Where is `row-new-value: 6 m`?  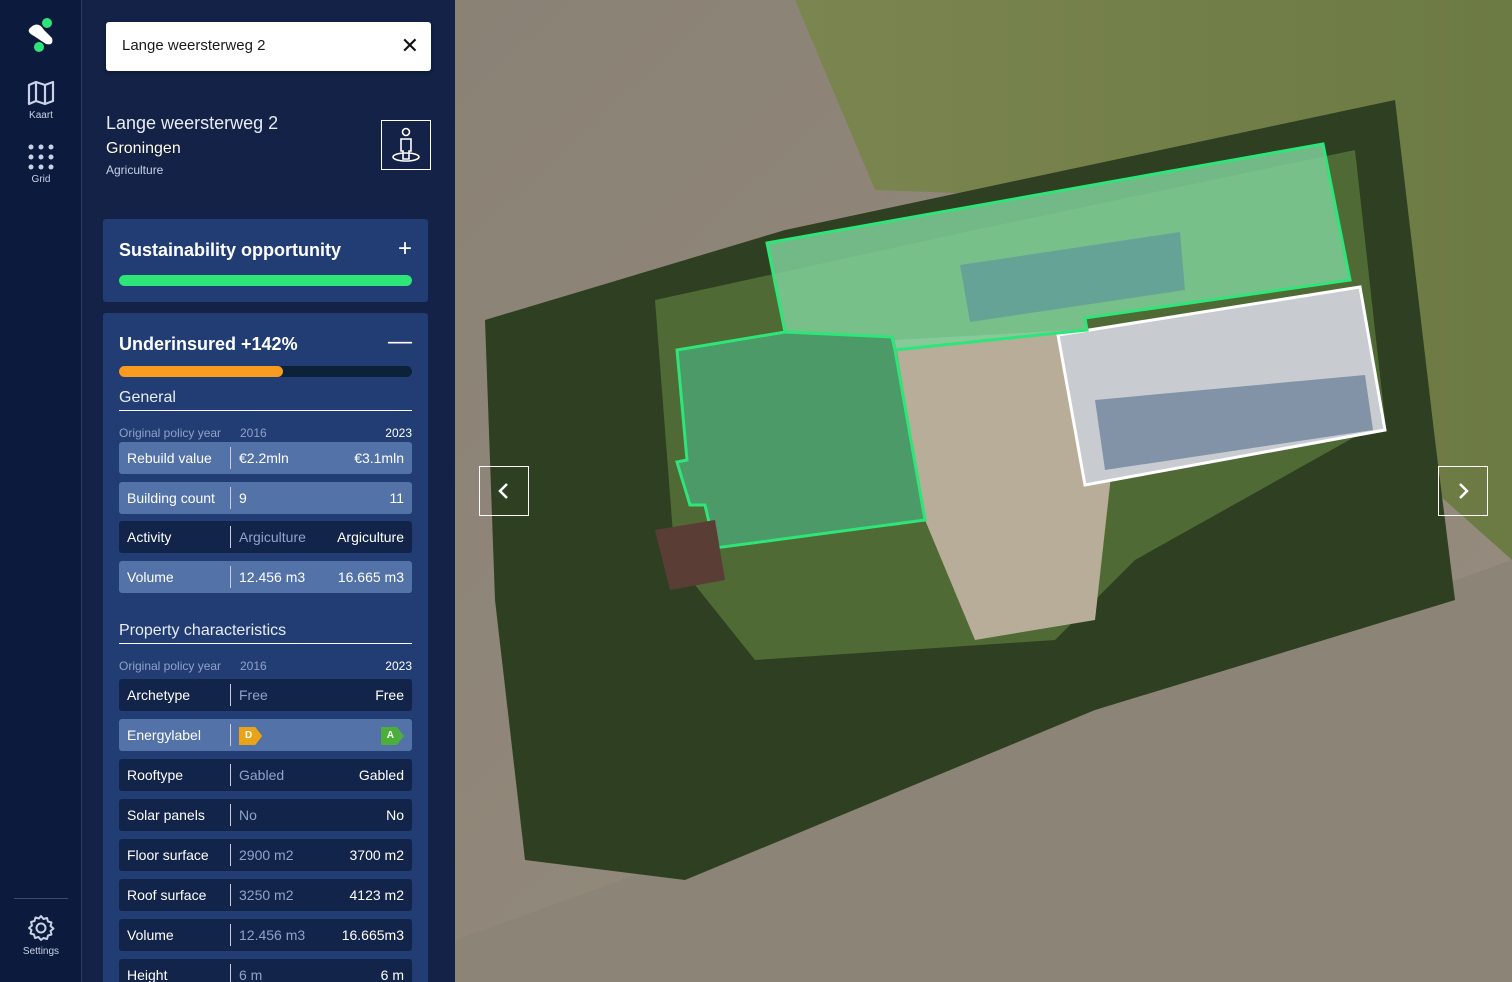 row-new-value: 6 m is located at coordinates (392, 974).